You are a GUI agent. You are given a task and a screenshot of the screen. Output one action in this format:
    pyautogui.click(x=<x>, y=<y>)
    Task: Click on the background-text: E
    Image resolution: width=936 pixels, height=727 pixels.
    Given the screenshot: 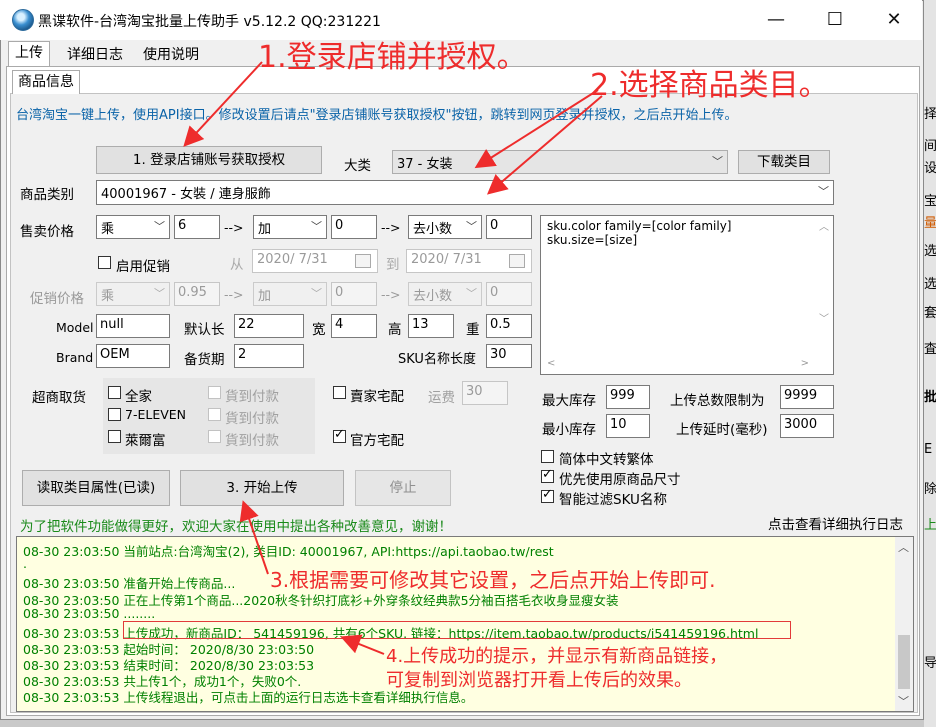 What is the action you would take?
    pyautogui.click(x=928, y=449)
    